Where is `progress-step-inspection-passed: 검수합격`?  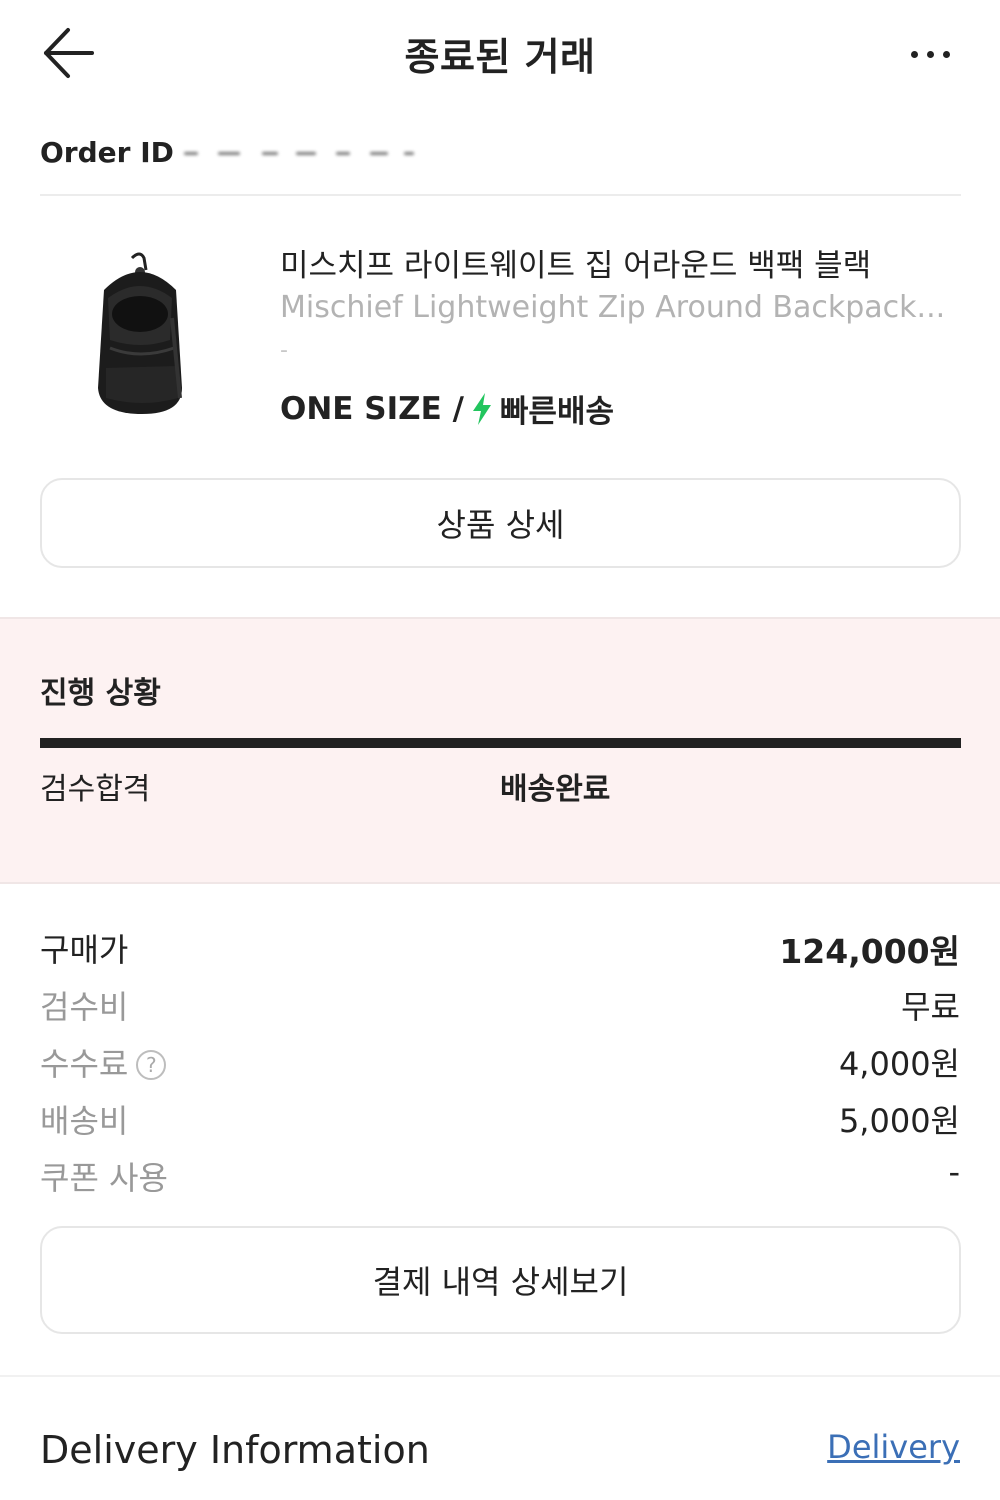 progress-step-inspection-passed: 검수합격 is located at coordinates (95, 789).